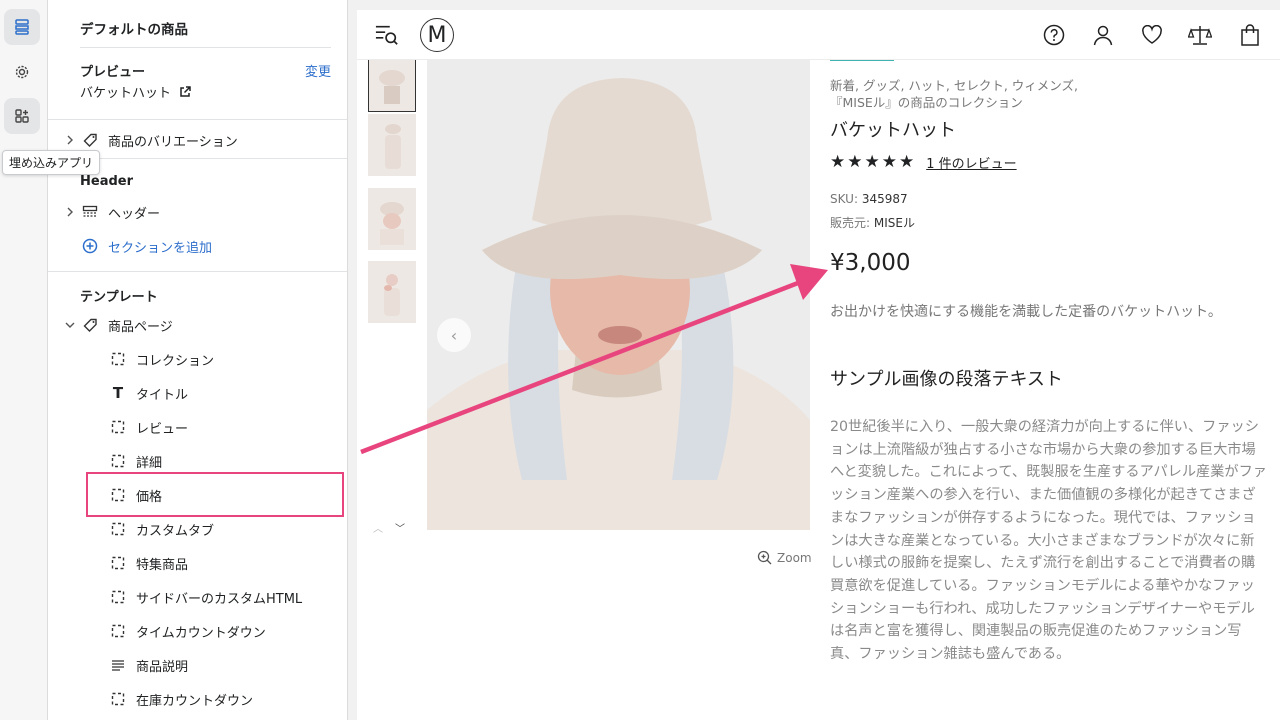  Describe the element at coordinates (90, 212) in the screenshot. I see `header-layout-icon` at that location.